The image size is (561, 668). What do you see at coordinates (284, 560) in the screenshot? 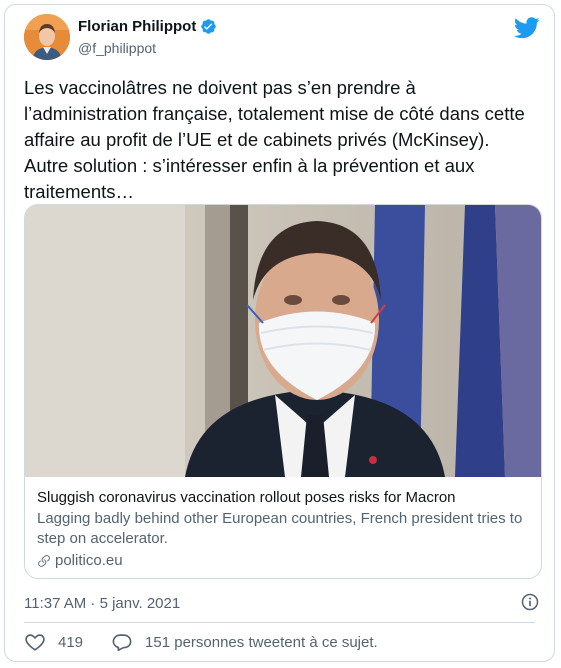
I see `card-domain-row: politico.eu` at bounding box center [284, 560].